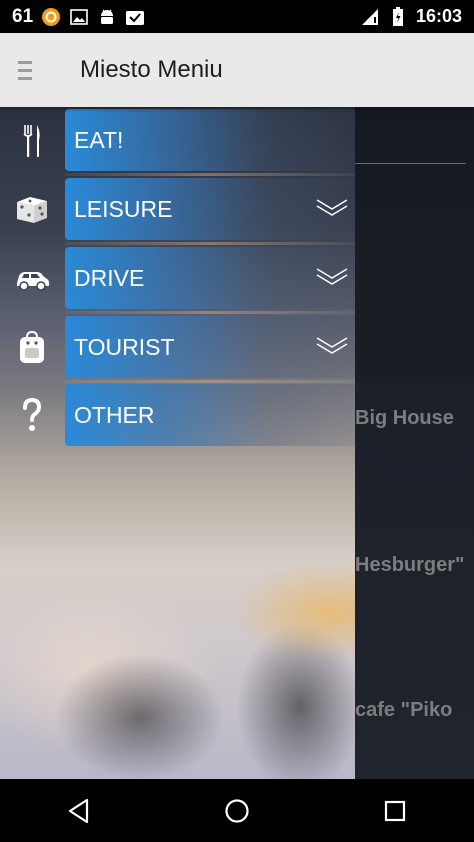 The height and width of the screenshot is (842, 474). What do you see at coordinates (32, 210) in the screenshot?
I see `dice-icon` at bounding box center [32, 210].